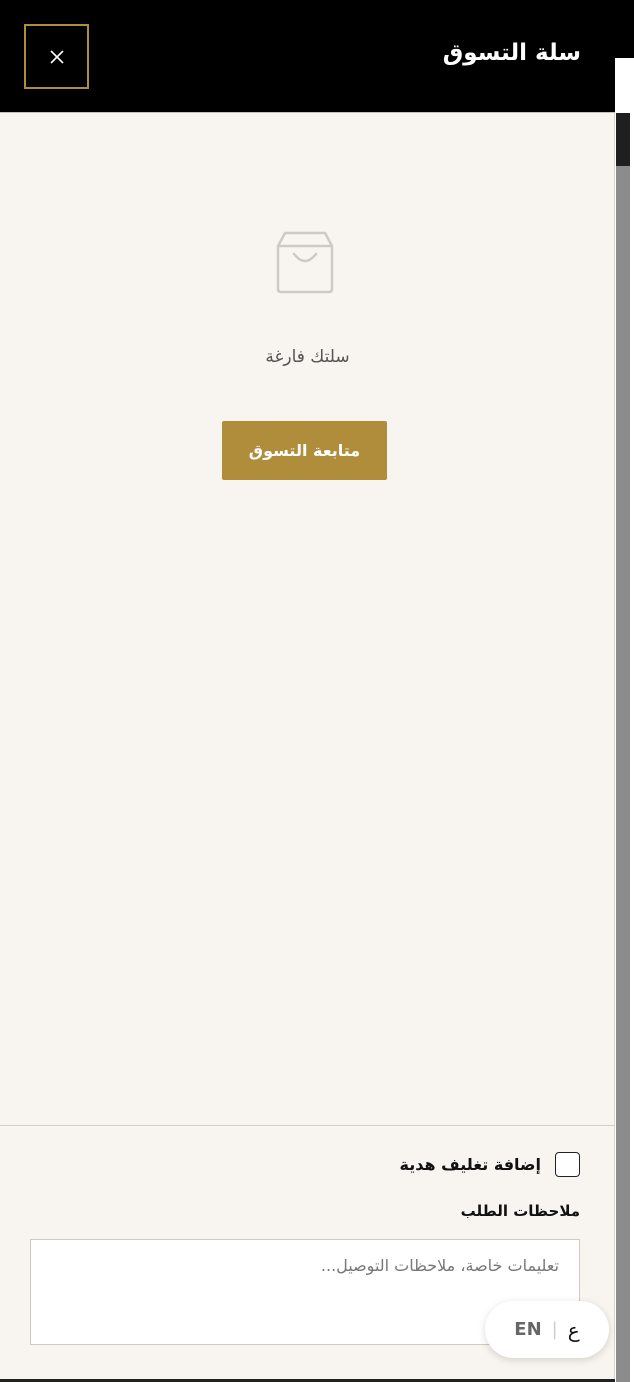 This screenshot has height=1382, width=634. I want to click on close-button, so click(56, 56).